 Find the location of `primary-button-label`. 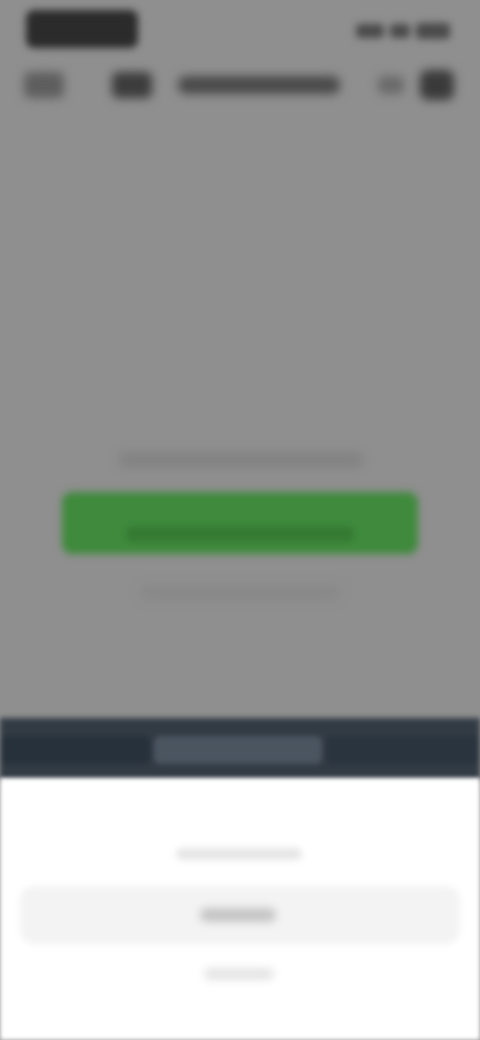

primary-button-label is located at coordinates (240, 534).